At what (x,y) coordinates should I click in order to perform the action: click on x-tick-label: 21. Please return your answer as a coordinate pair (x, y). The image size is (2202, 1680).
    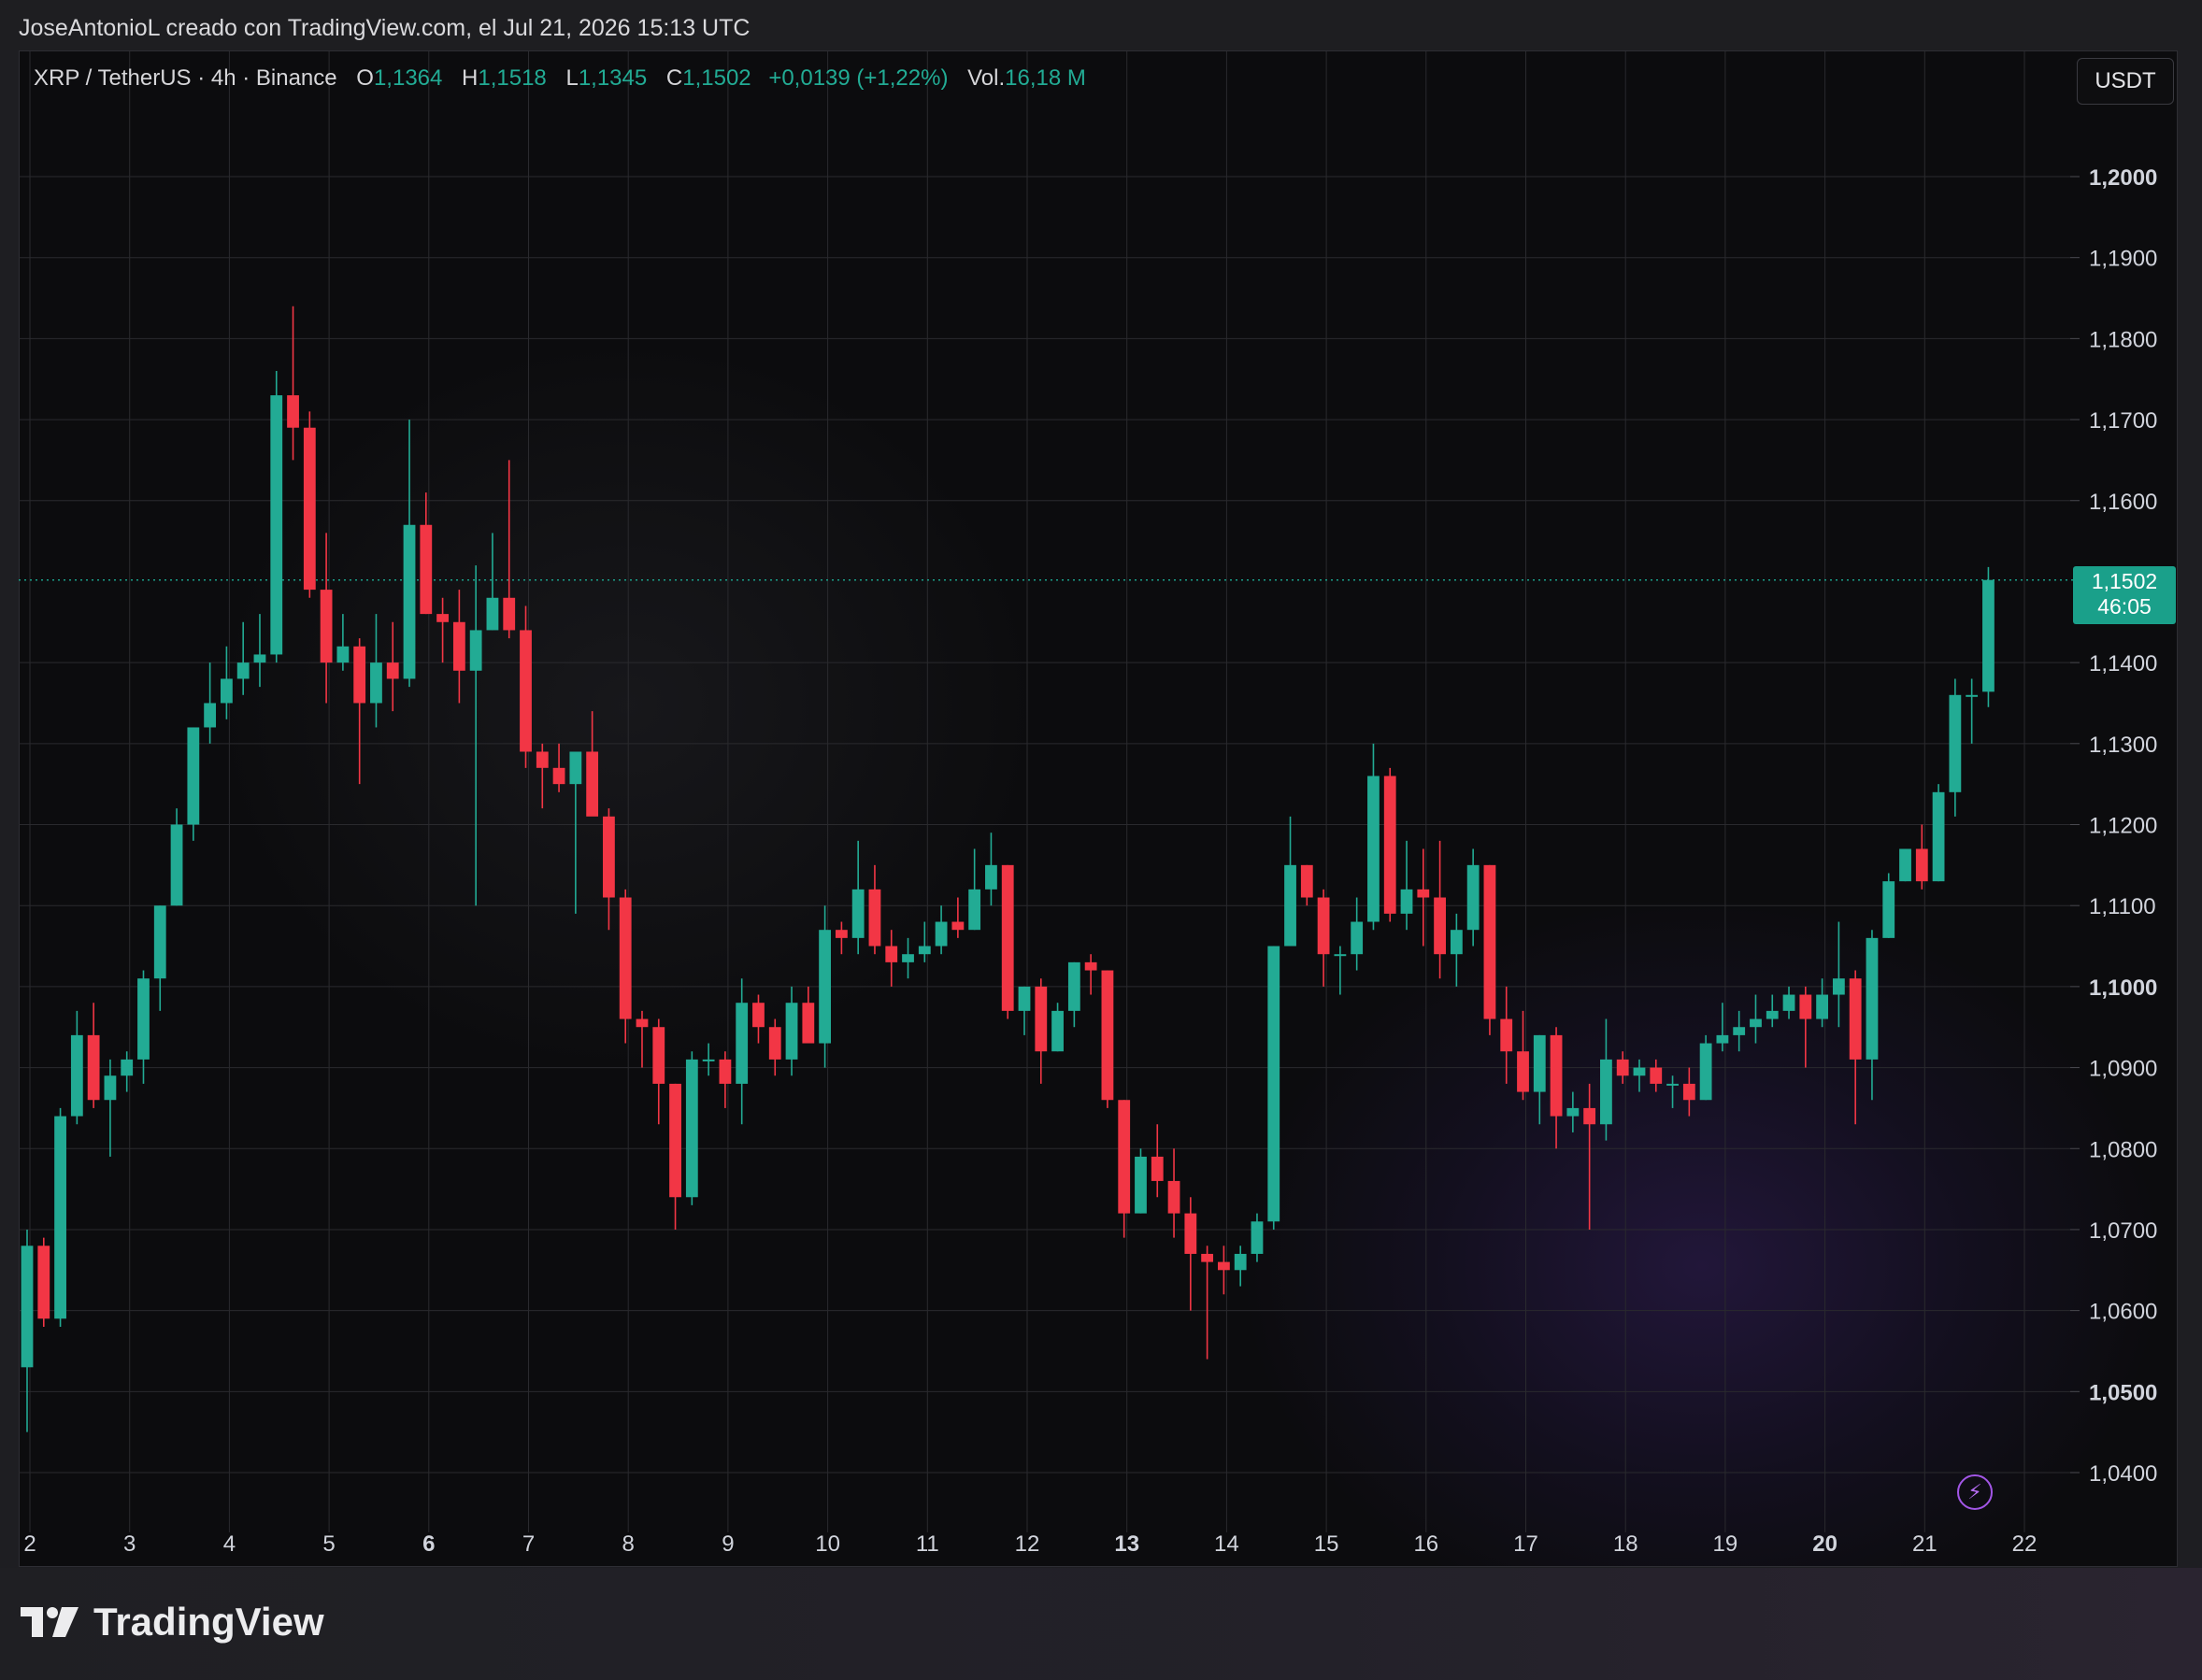
    Looking at the image, I should click on (1924, 1544).